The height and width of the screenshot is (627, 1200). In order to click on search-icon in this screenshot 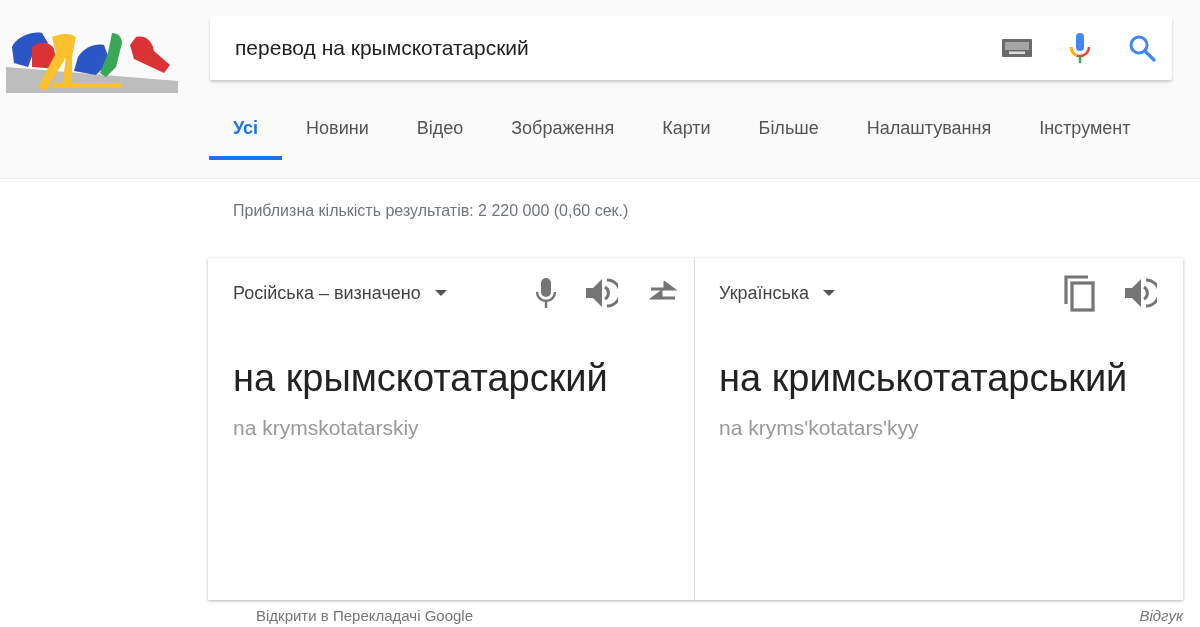, I will do `click(1142, 48)`.